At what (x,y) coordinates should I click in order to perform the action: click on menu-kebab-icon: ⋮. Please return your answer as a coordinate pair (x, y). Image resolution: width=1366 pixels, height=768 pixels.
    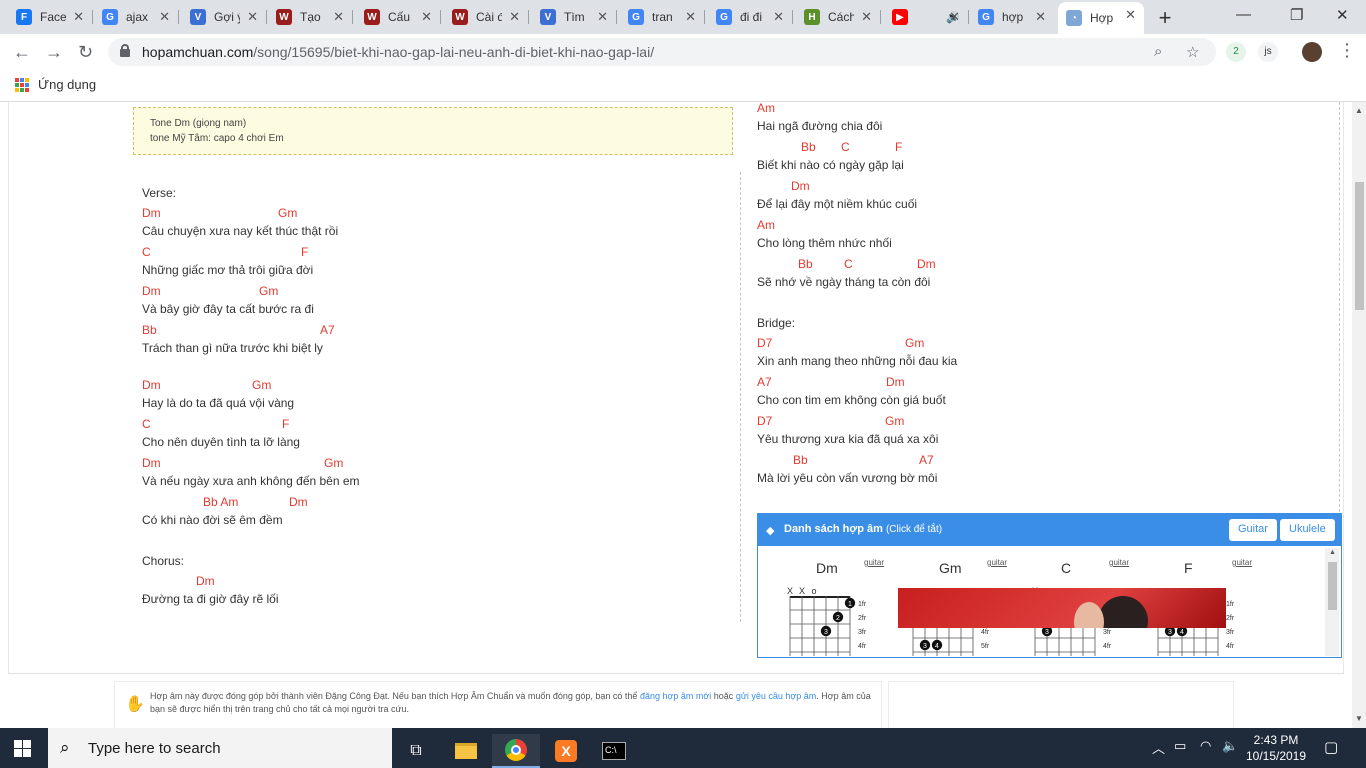
    Looking at the image, I should click on (1347, 50).